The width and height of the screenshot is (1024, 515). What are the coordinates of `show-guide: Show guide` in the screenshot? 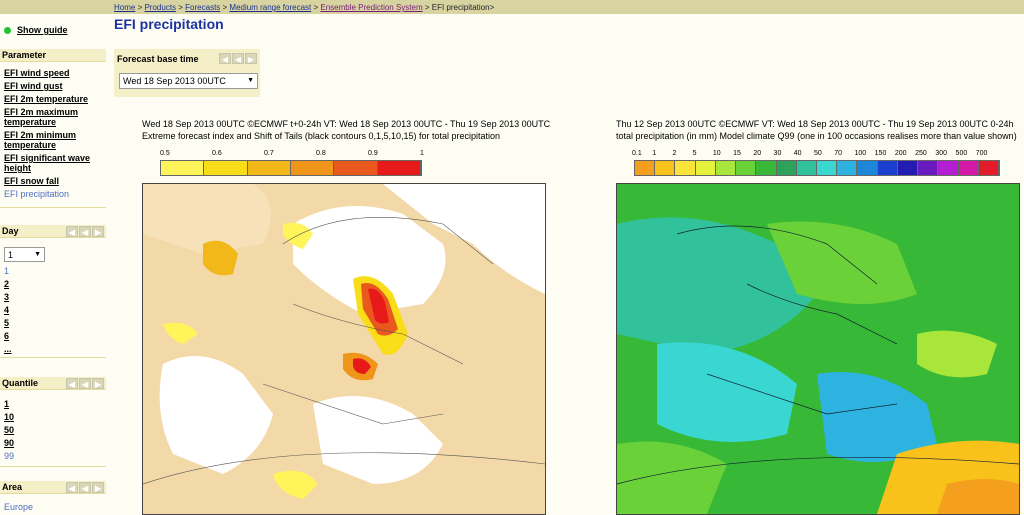 It's located at (36, 30).